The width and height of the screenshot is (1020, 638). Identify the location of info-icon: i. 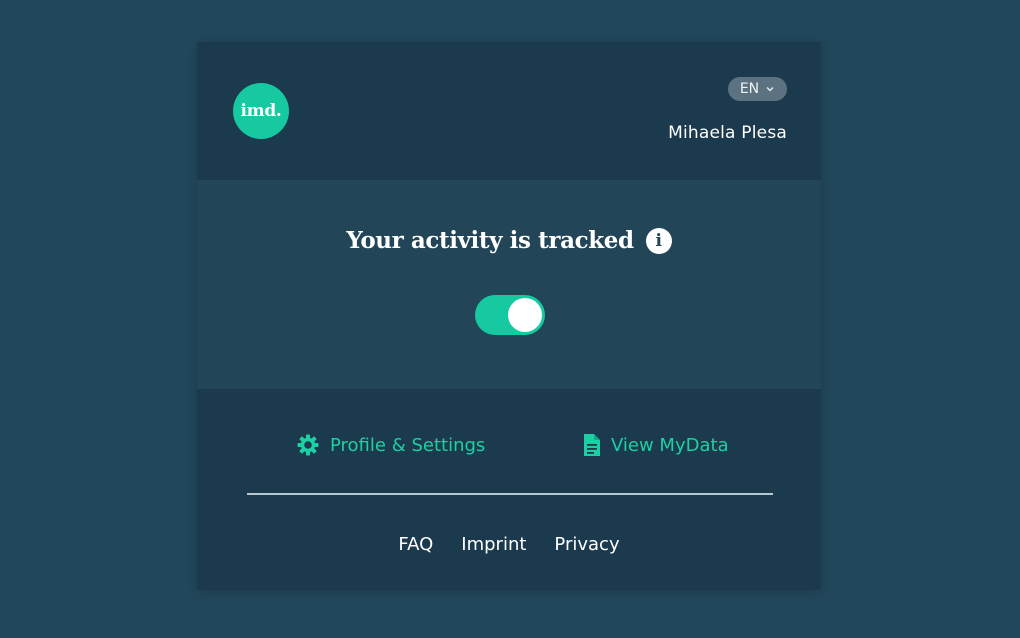
(658, 240).